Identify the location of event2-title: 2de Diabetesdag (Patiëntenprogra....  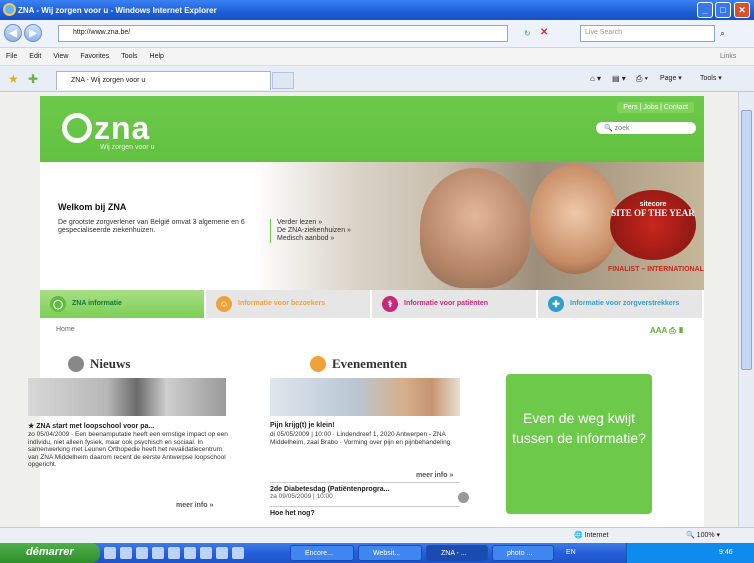
(365, 489).